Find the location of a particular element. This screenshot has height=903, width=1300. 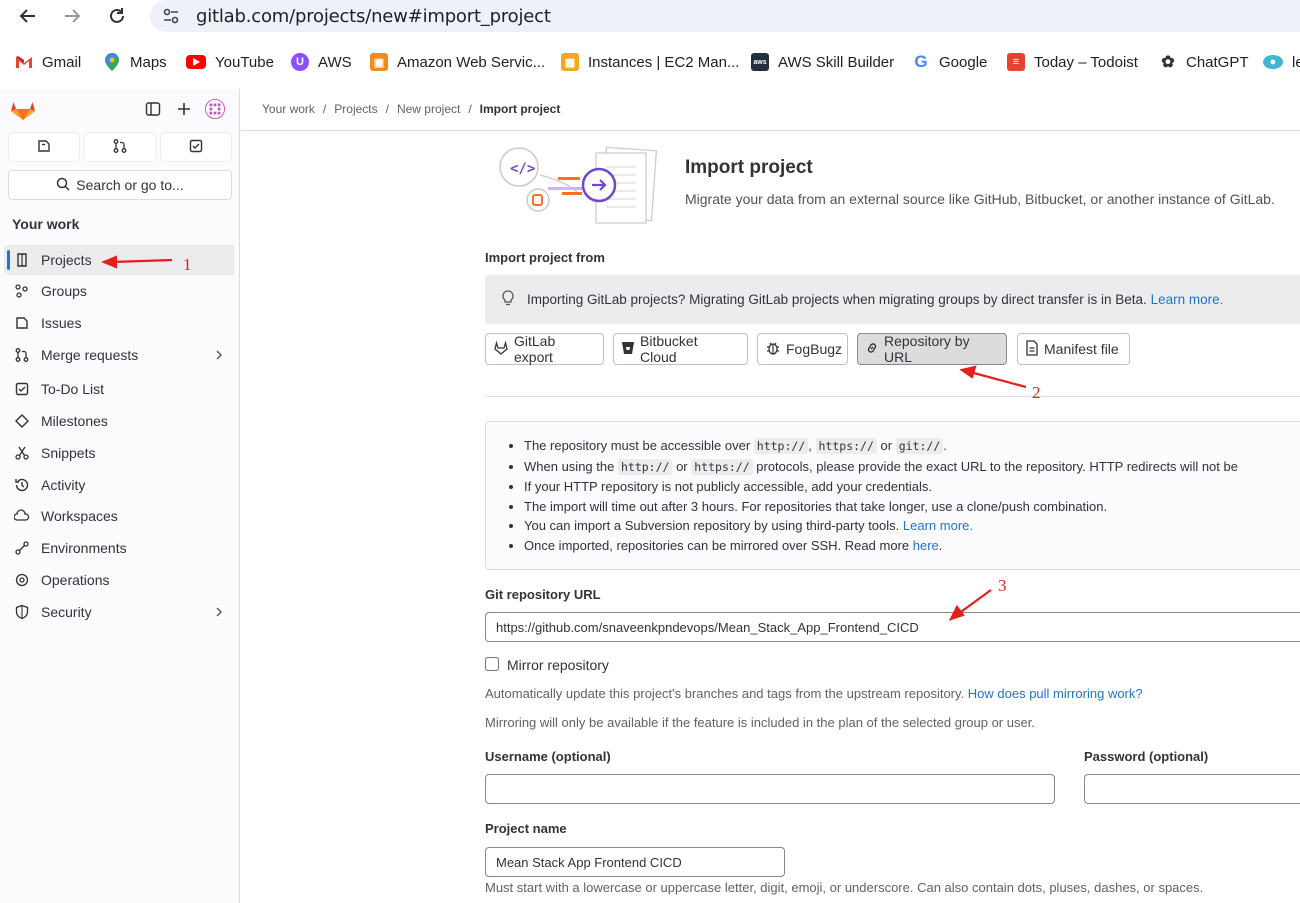

todo-icon is located at coordinates (196, 147).